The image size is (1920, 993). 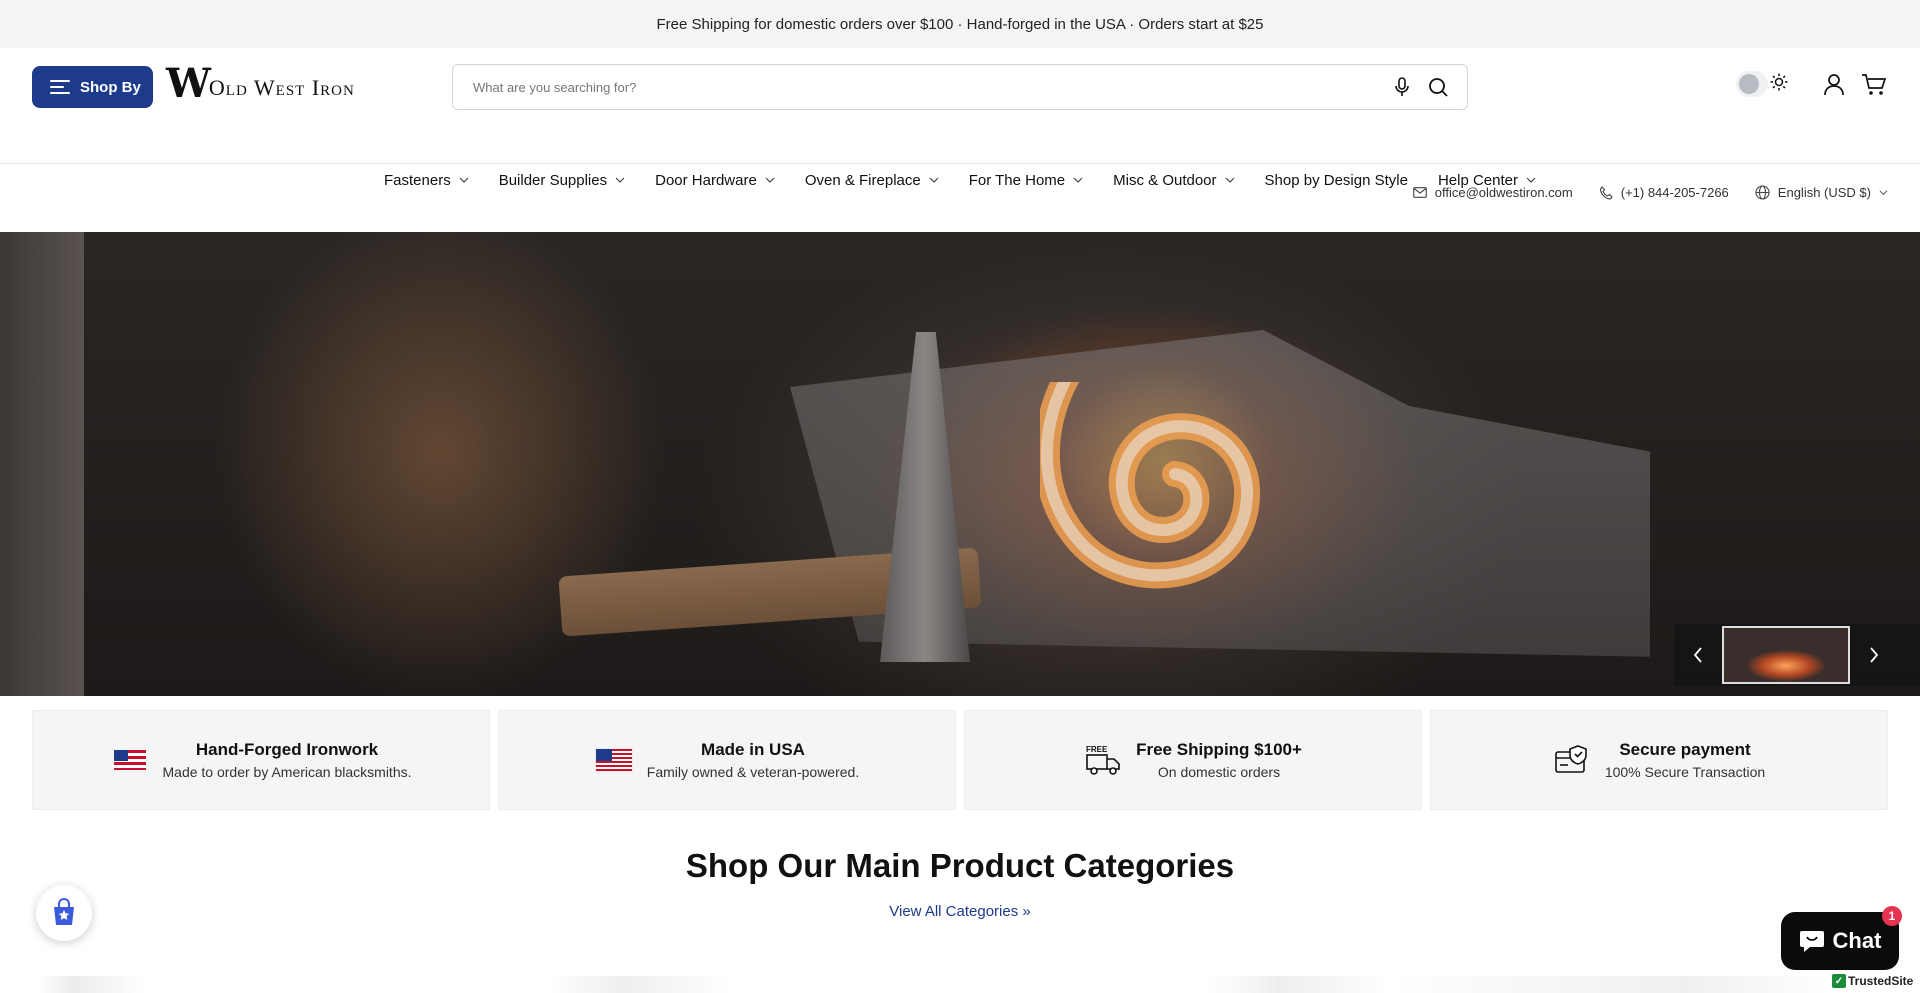 I want to click on check-icon: ✓, so click(x=1839, y=981).